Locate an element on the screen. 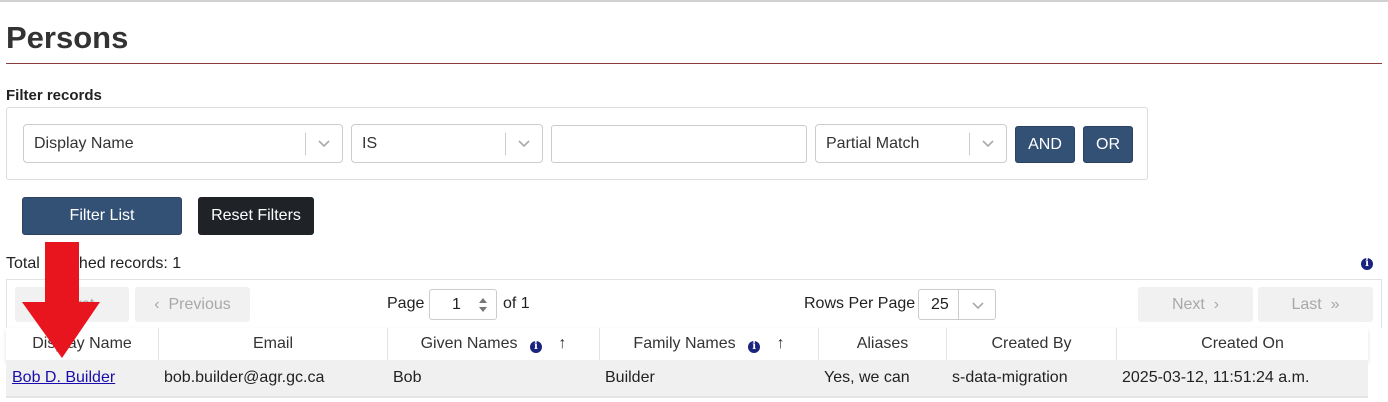  column-header-given-names: Given Names i ↑ is located at coordinates (494, 344).